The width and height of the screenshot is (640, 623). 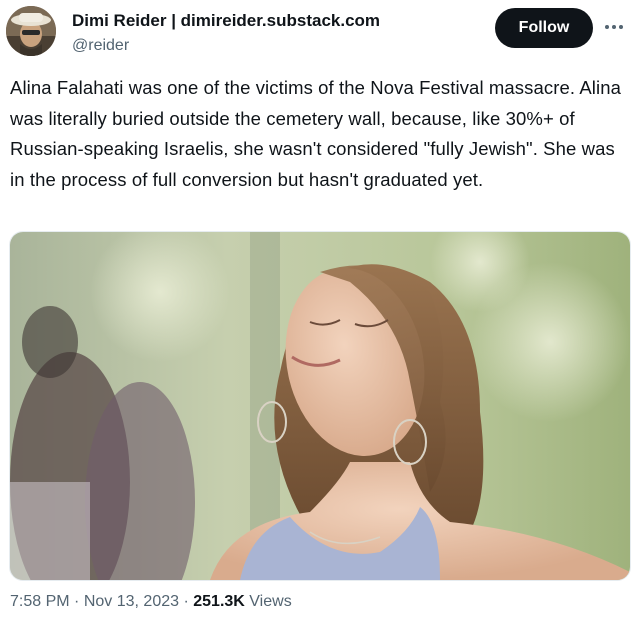 What do you see at coordinates (614, 27) in the screenshot?
I see `more-horizontal-icon` at bounding box center [614, 27].